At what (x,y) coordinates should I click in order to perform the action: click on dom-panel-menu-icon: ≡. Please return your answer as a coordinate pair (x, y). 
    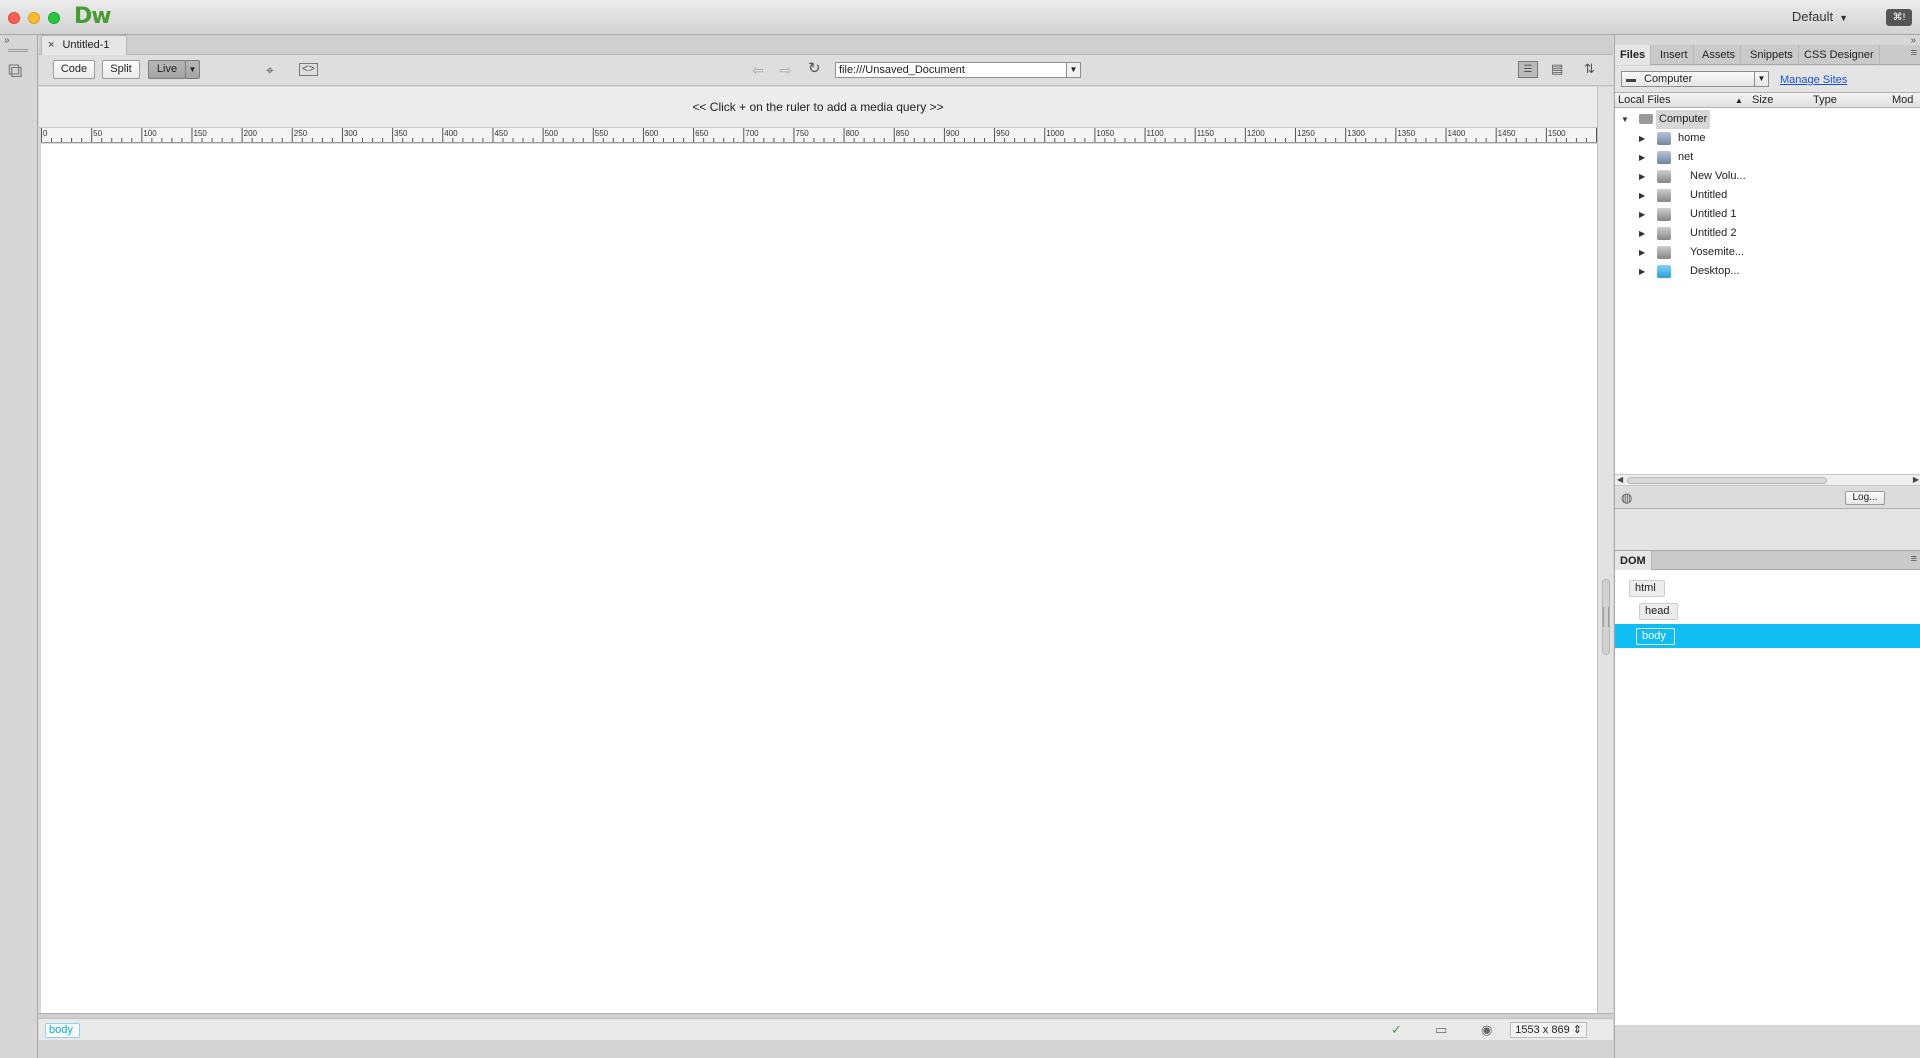
    Looking at the image, I should click on (1914, 559).